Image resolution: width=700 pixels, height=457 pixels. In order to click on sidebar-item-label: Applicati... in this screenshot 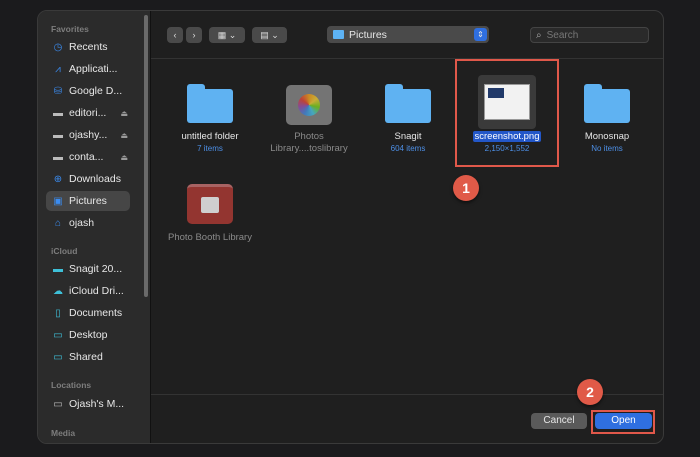, I will do `click(93, 69)`.